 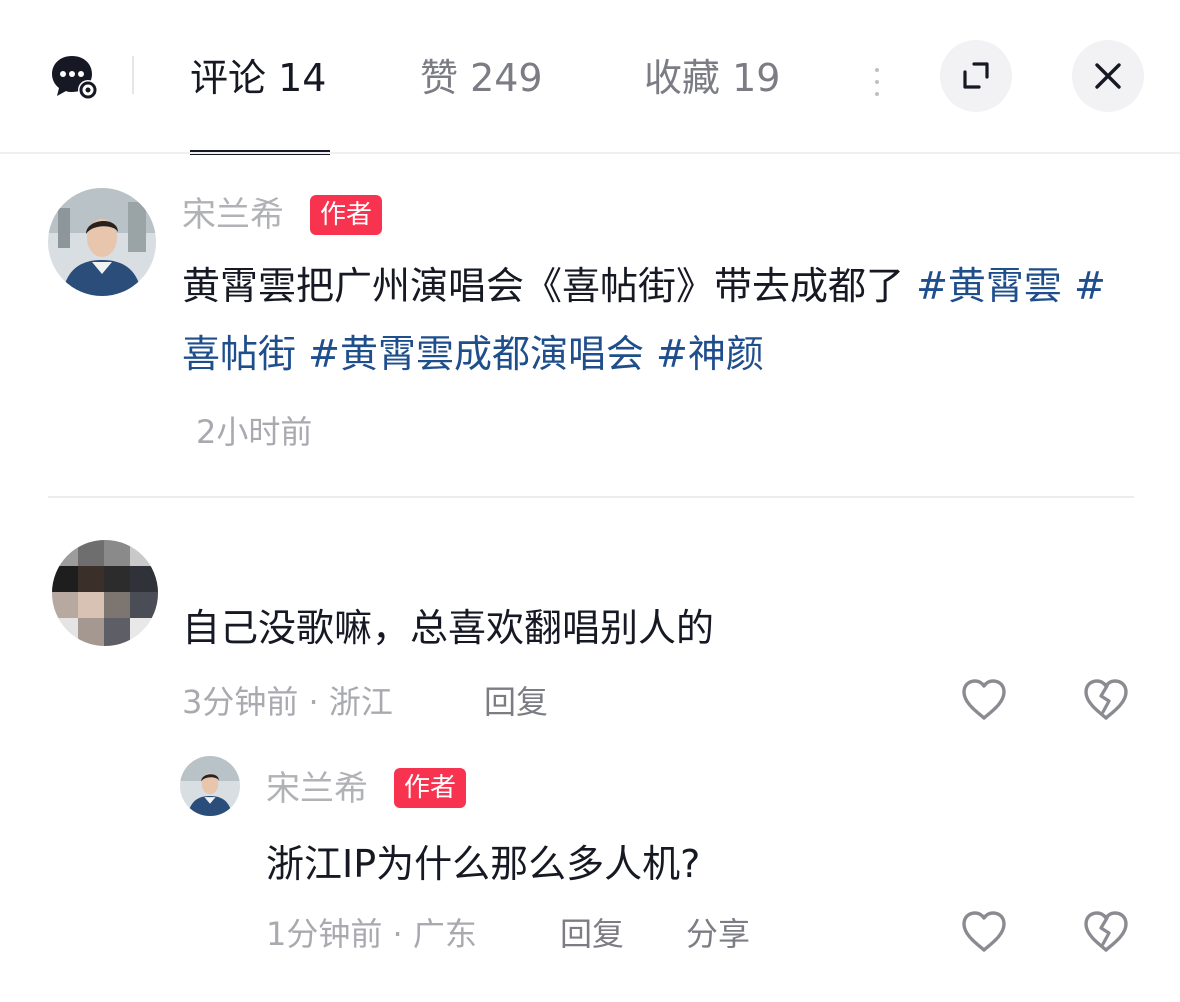 I want to click on comment-text: 自己没歌嘛，总喜欢翻唱别人的, so click(x=448, y=628).